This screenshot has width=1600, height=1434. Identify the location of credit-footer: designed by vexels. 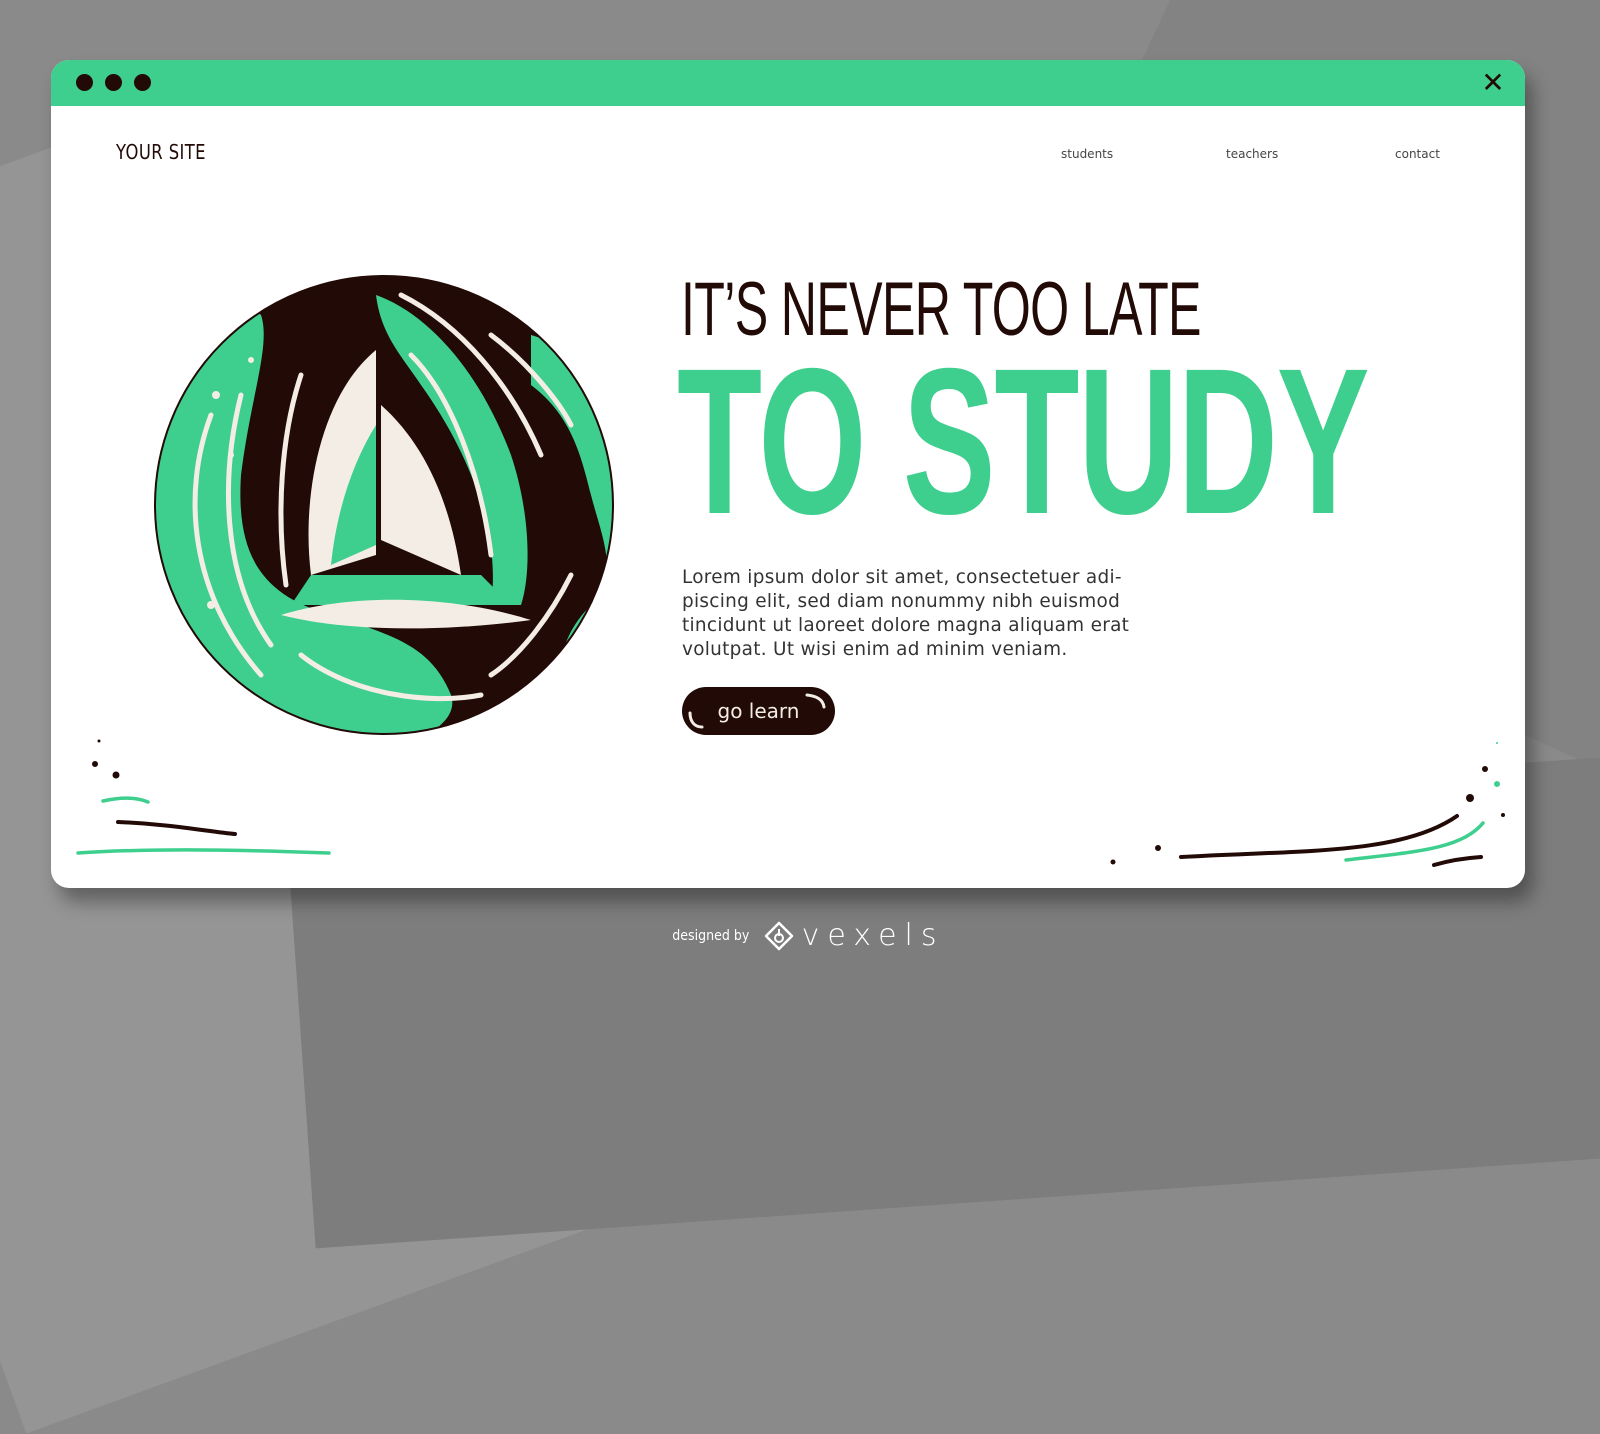
(806, 935).